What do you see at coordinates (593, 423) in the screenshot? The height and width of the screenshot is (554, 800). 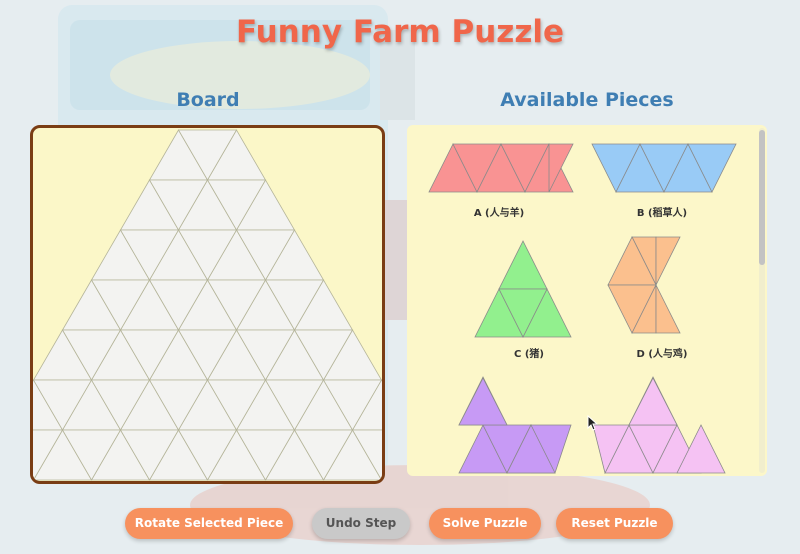 I see `mouse-cursor-icon` at bounding box center [593, 423].